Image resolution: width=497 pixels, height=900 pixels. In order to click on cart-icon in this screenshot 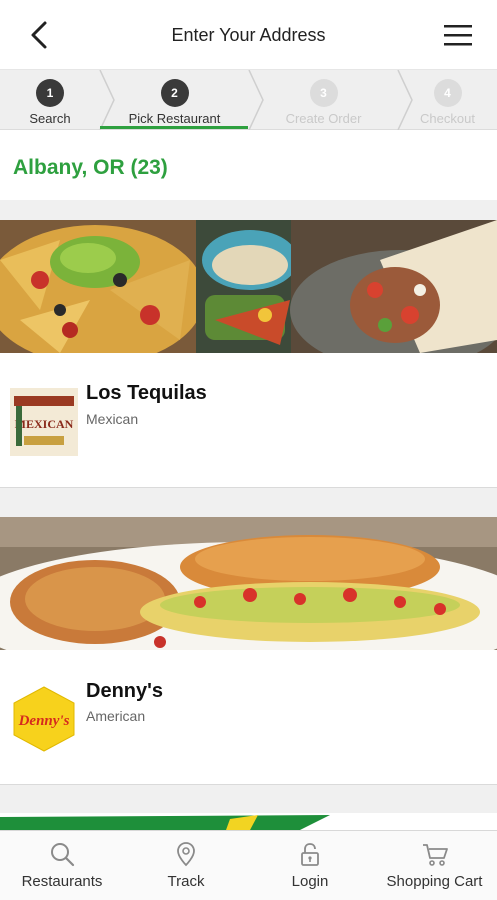, I will do `click(435, 855)`.